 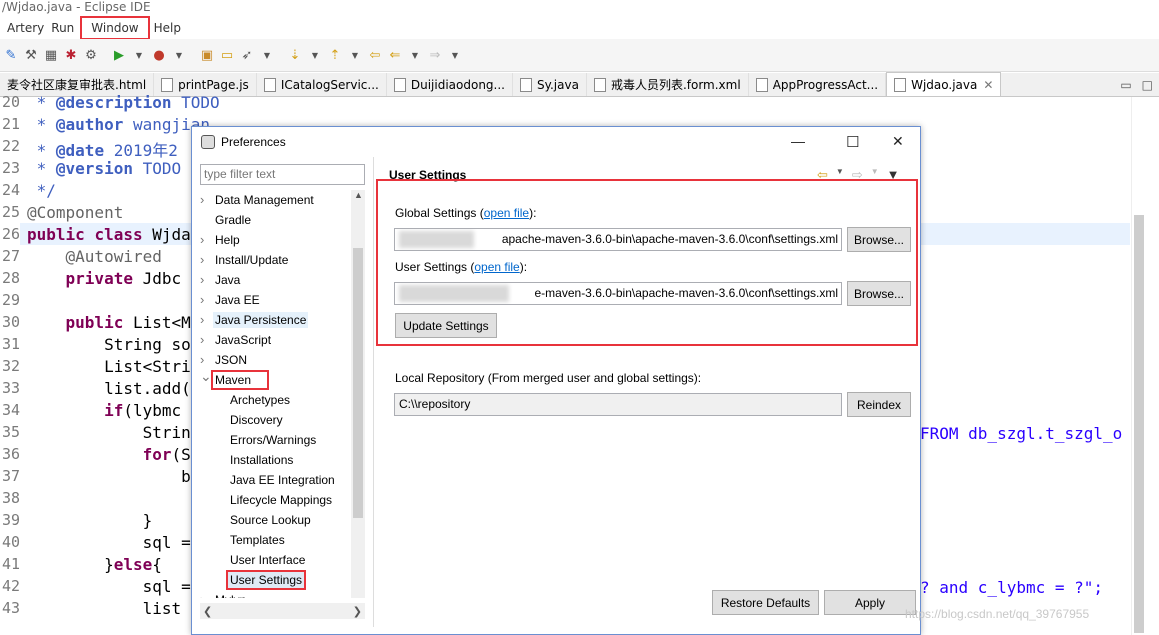 What do you see at coordinates (109, 388) in the screenshot?
I see `code-line: list.add(` at bounding box center [109, 388].